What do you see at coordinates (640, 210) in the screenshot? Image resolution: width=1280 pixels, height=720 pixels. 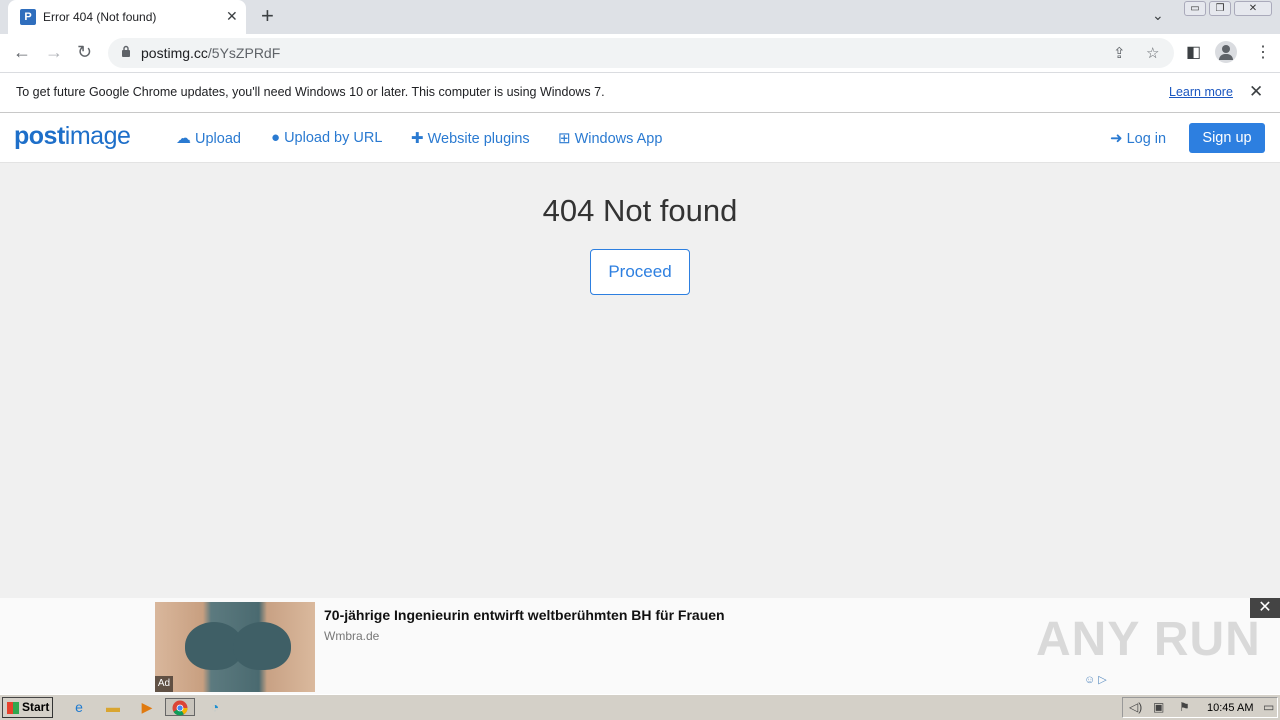 I see `page-title: 404 Not found` at bounding box center [640, 210].